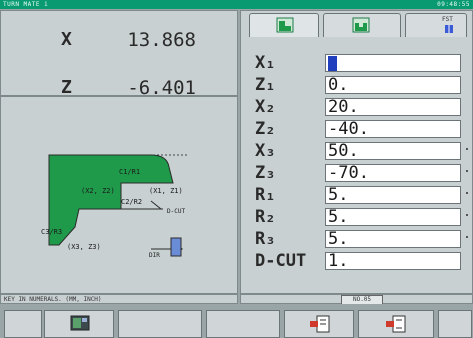  What do you see at coordinates (176, 211) in the screenshot?
I see `label-dcut: D-CUT` at bounding box center [176, 211].